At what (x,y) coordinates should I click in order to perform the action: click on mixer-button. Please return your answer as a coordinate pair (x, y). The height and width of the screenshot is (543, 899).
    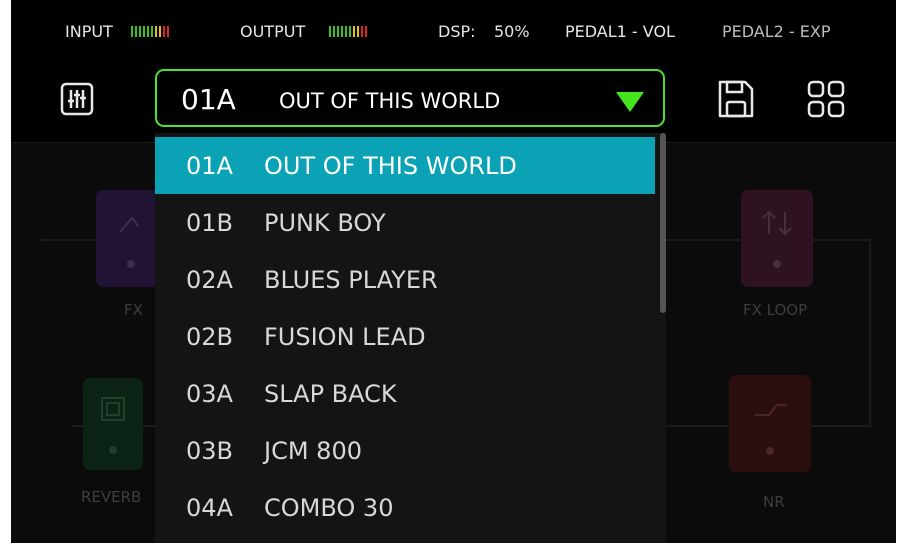
    Looking at the image, I should click on (77, 99).